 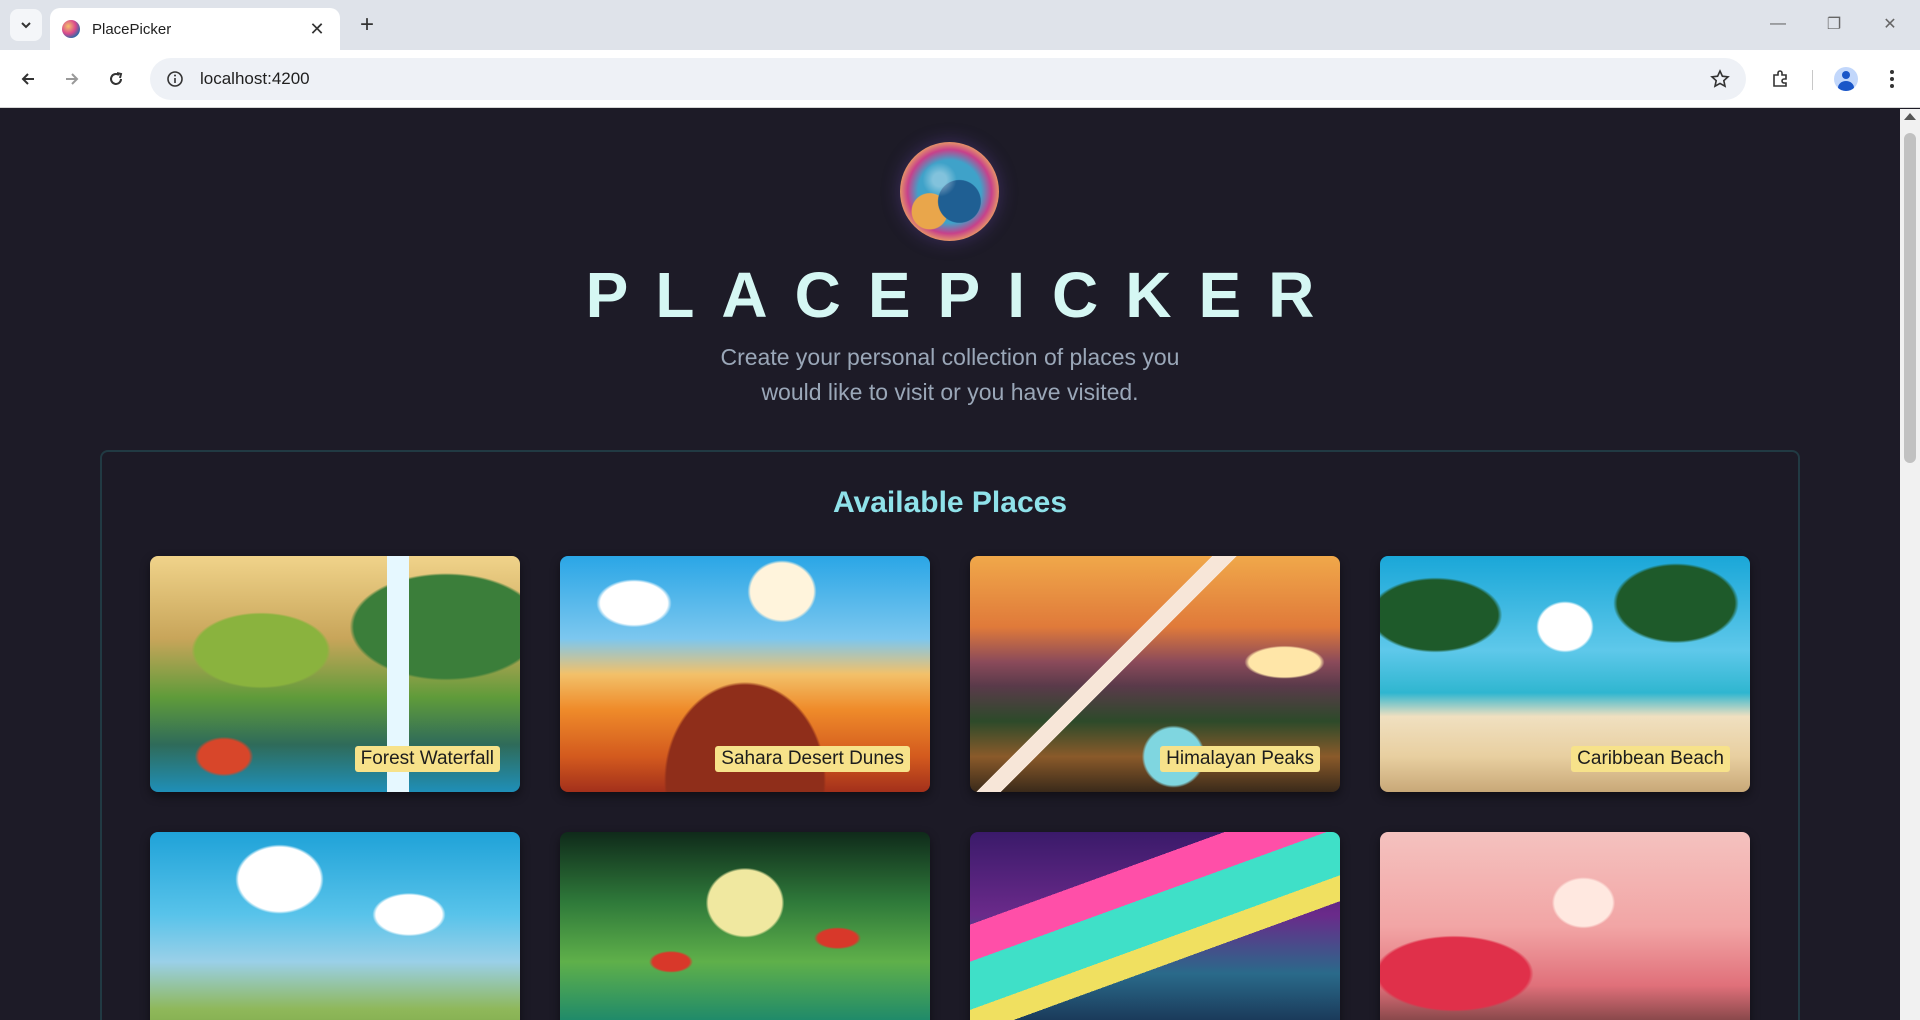 I want to click on place-card-aurora-forest, so click(x=1155, y=926).